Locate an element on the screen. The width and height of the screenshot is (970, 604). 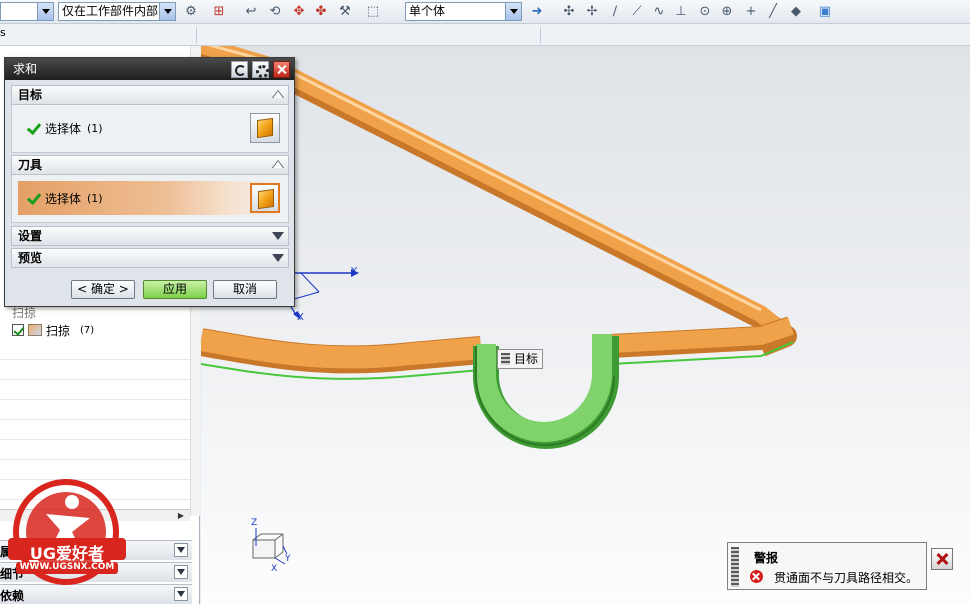
alert-panel: 警报 贯通面不与刀具路径相交。 is located at coordinates (827, 566).